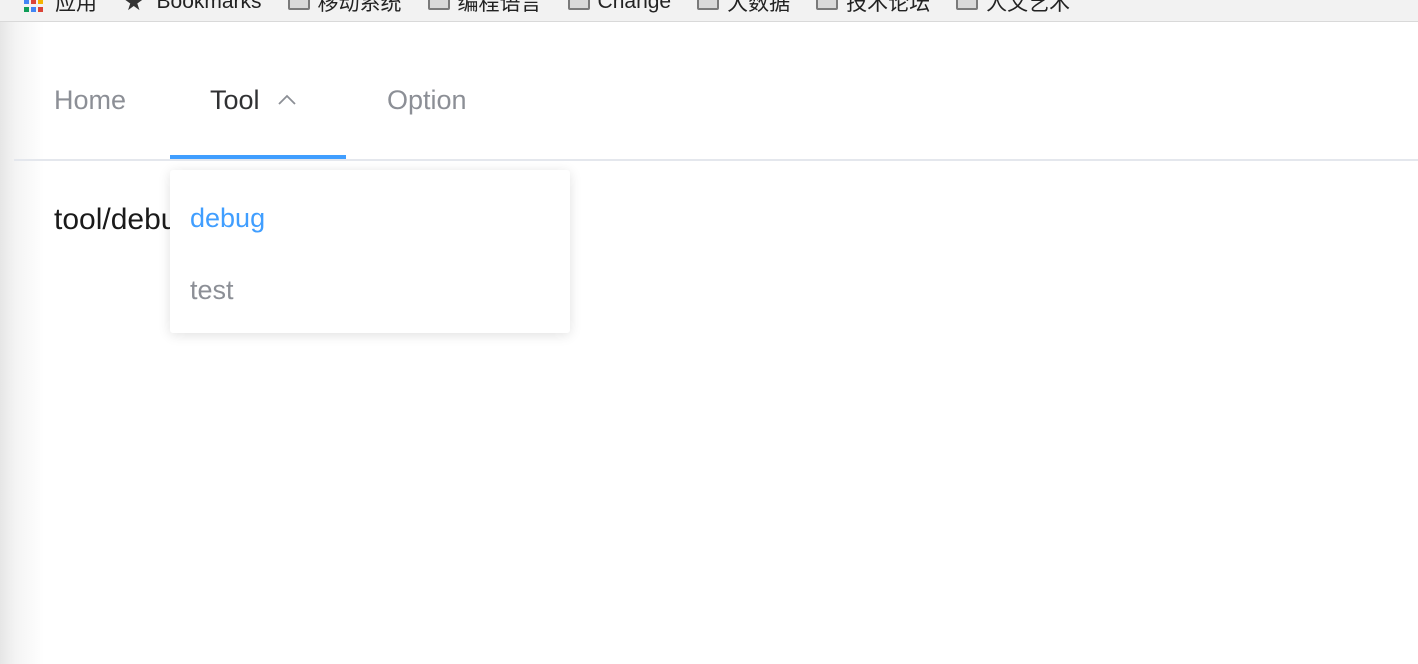  Describe the element at coordinates (499, 7) in the screenshot. I see `bookmark-label: 编程语言` at that location.